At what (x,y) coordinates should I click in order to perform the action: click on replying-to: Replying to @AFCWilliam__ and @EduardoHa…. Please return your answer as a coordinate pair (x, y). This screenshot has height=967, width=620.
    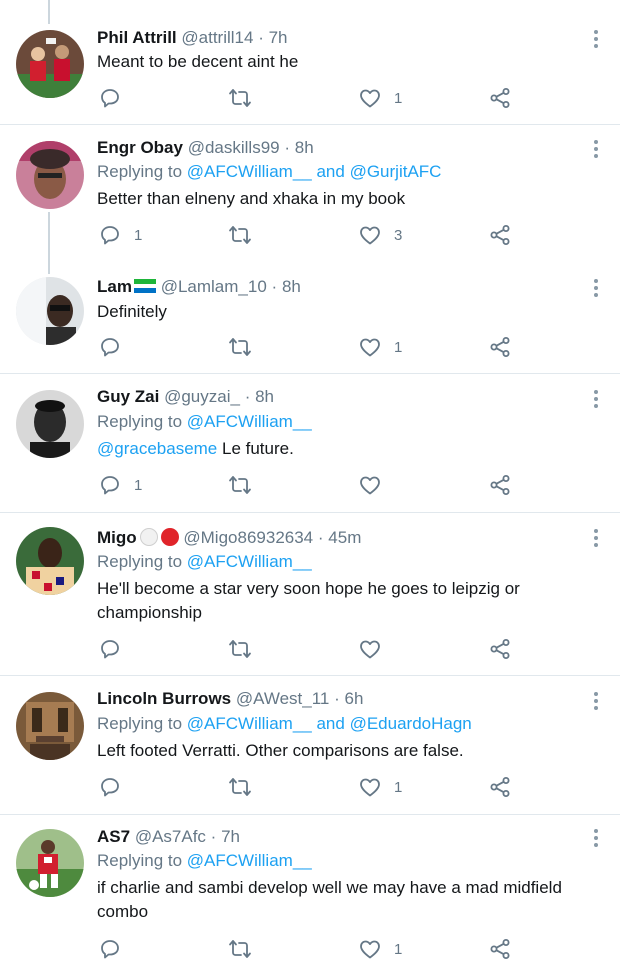
    Looking at the image, I should click on (284, 724).